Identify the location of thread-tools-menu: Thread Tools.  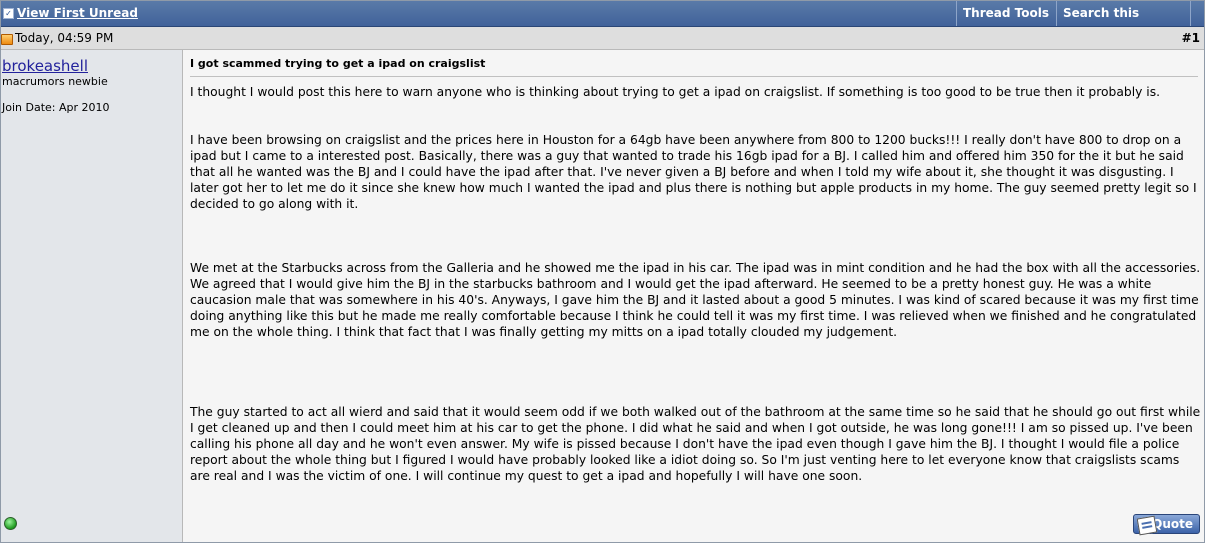
(1006, 21).